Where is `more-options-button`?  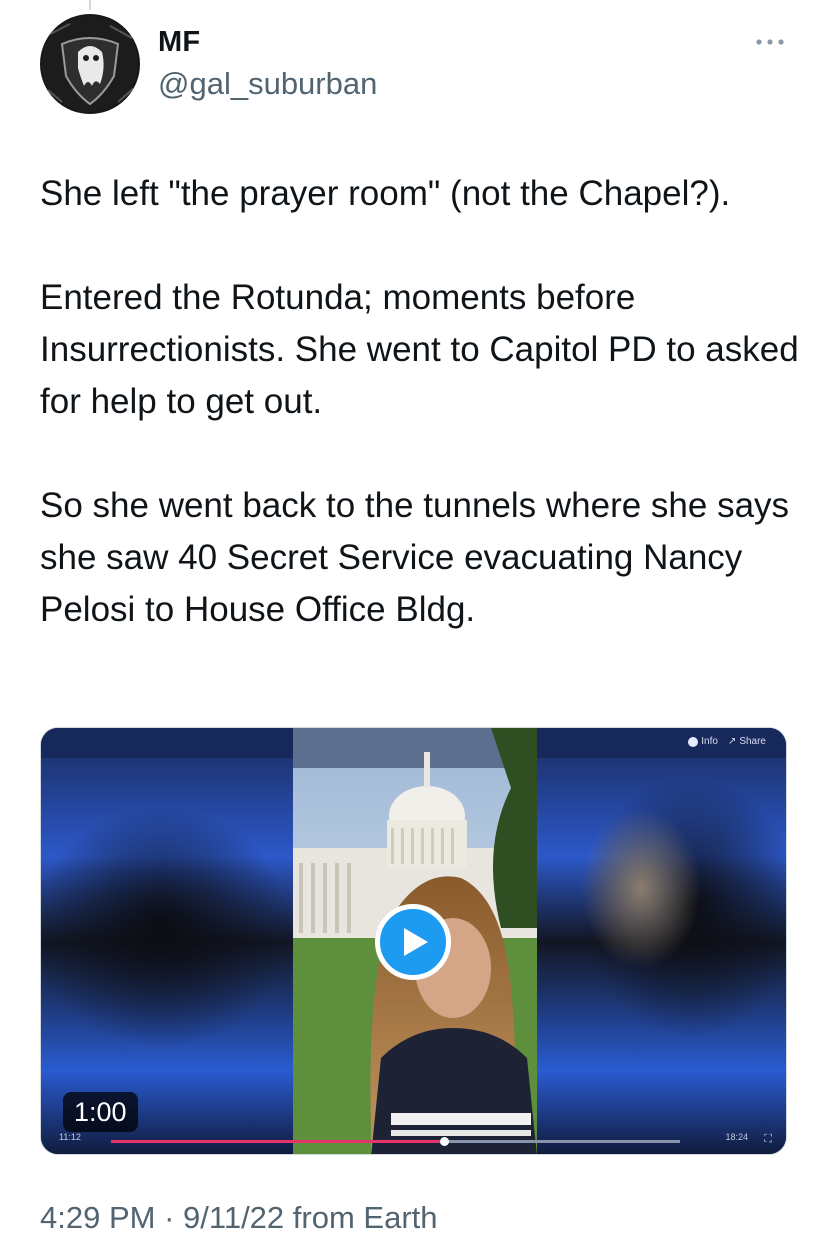
more-options-button is located at coordinates (770, 42).